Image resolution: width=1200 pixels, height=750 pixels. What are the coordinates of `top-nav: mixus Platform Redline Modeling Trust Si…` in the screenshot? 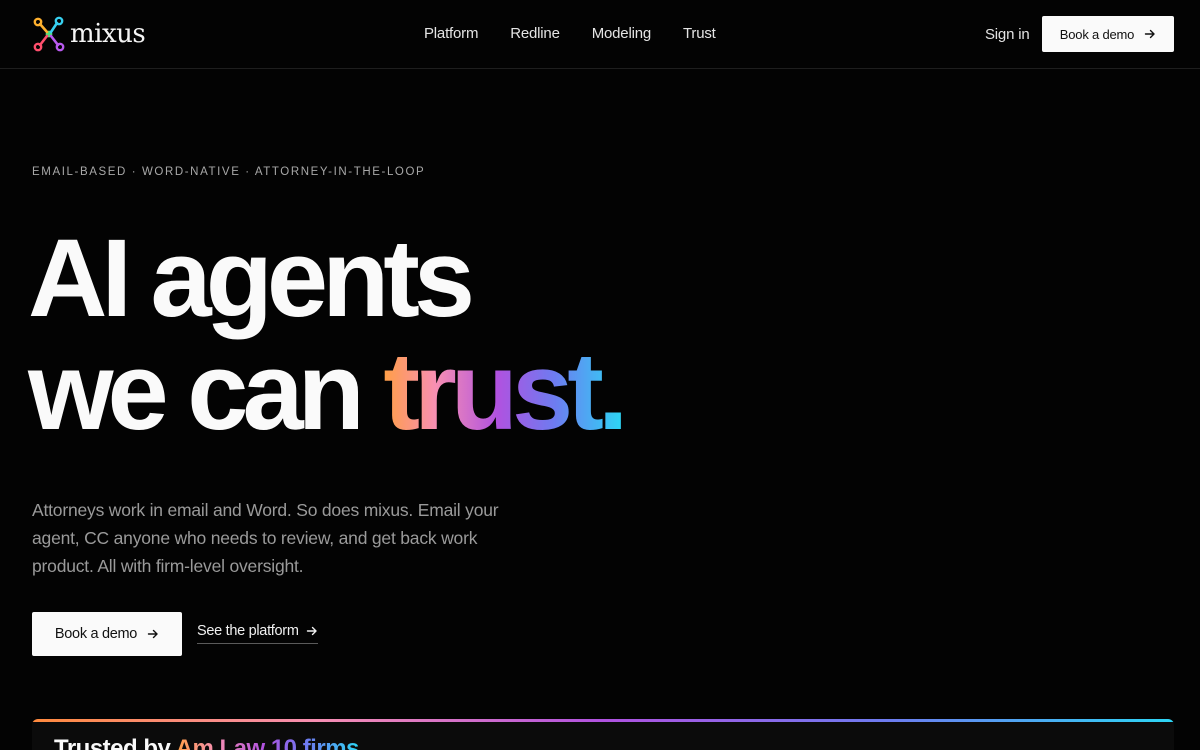 It's located at (600, 34).